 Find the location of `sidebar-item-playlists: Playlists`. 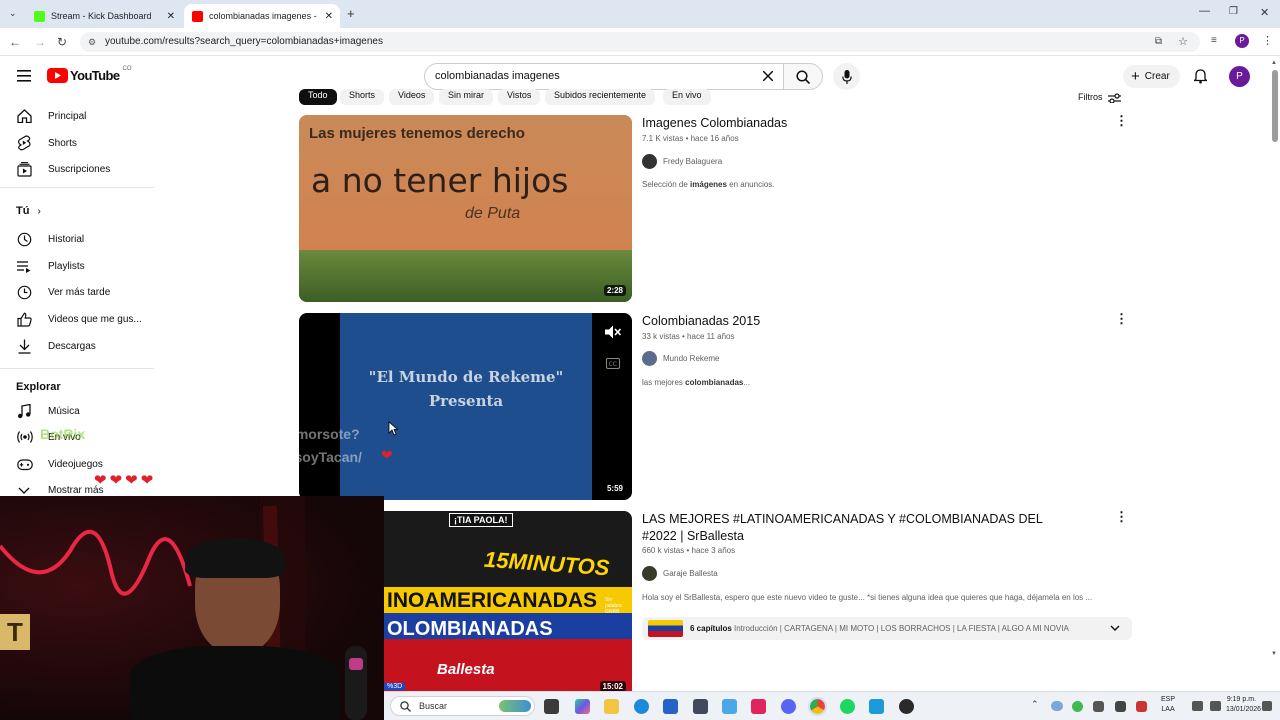

sidebar-item-playlists: Playlists is located at coordinates (77, 266).